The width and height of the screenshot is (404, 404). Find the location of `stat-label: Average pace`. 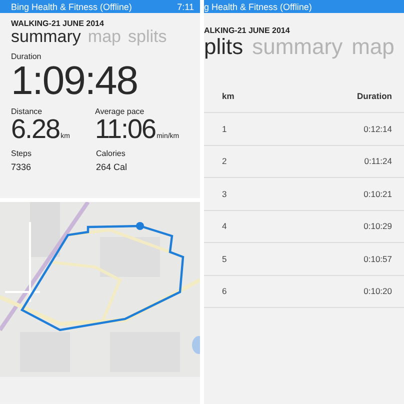

stat-label: Average pace is located at coordinates (120, 111).